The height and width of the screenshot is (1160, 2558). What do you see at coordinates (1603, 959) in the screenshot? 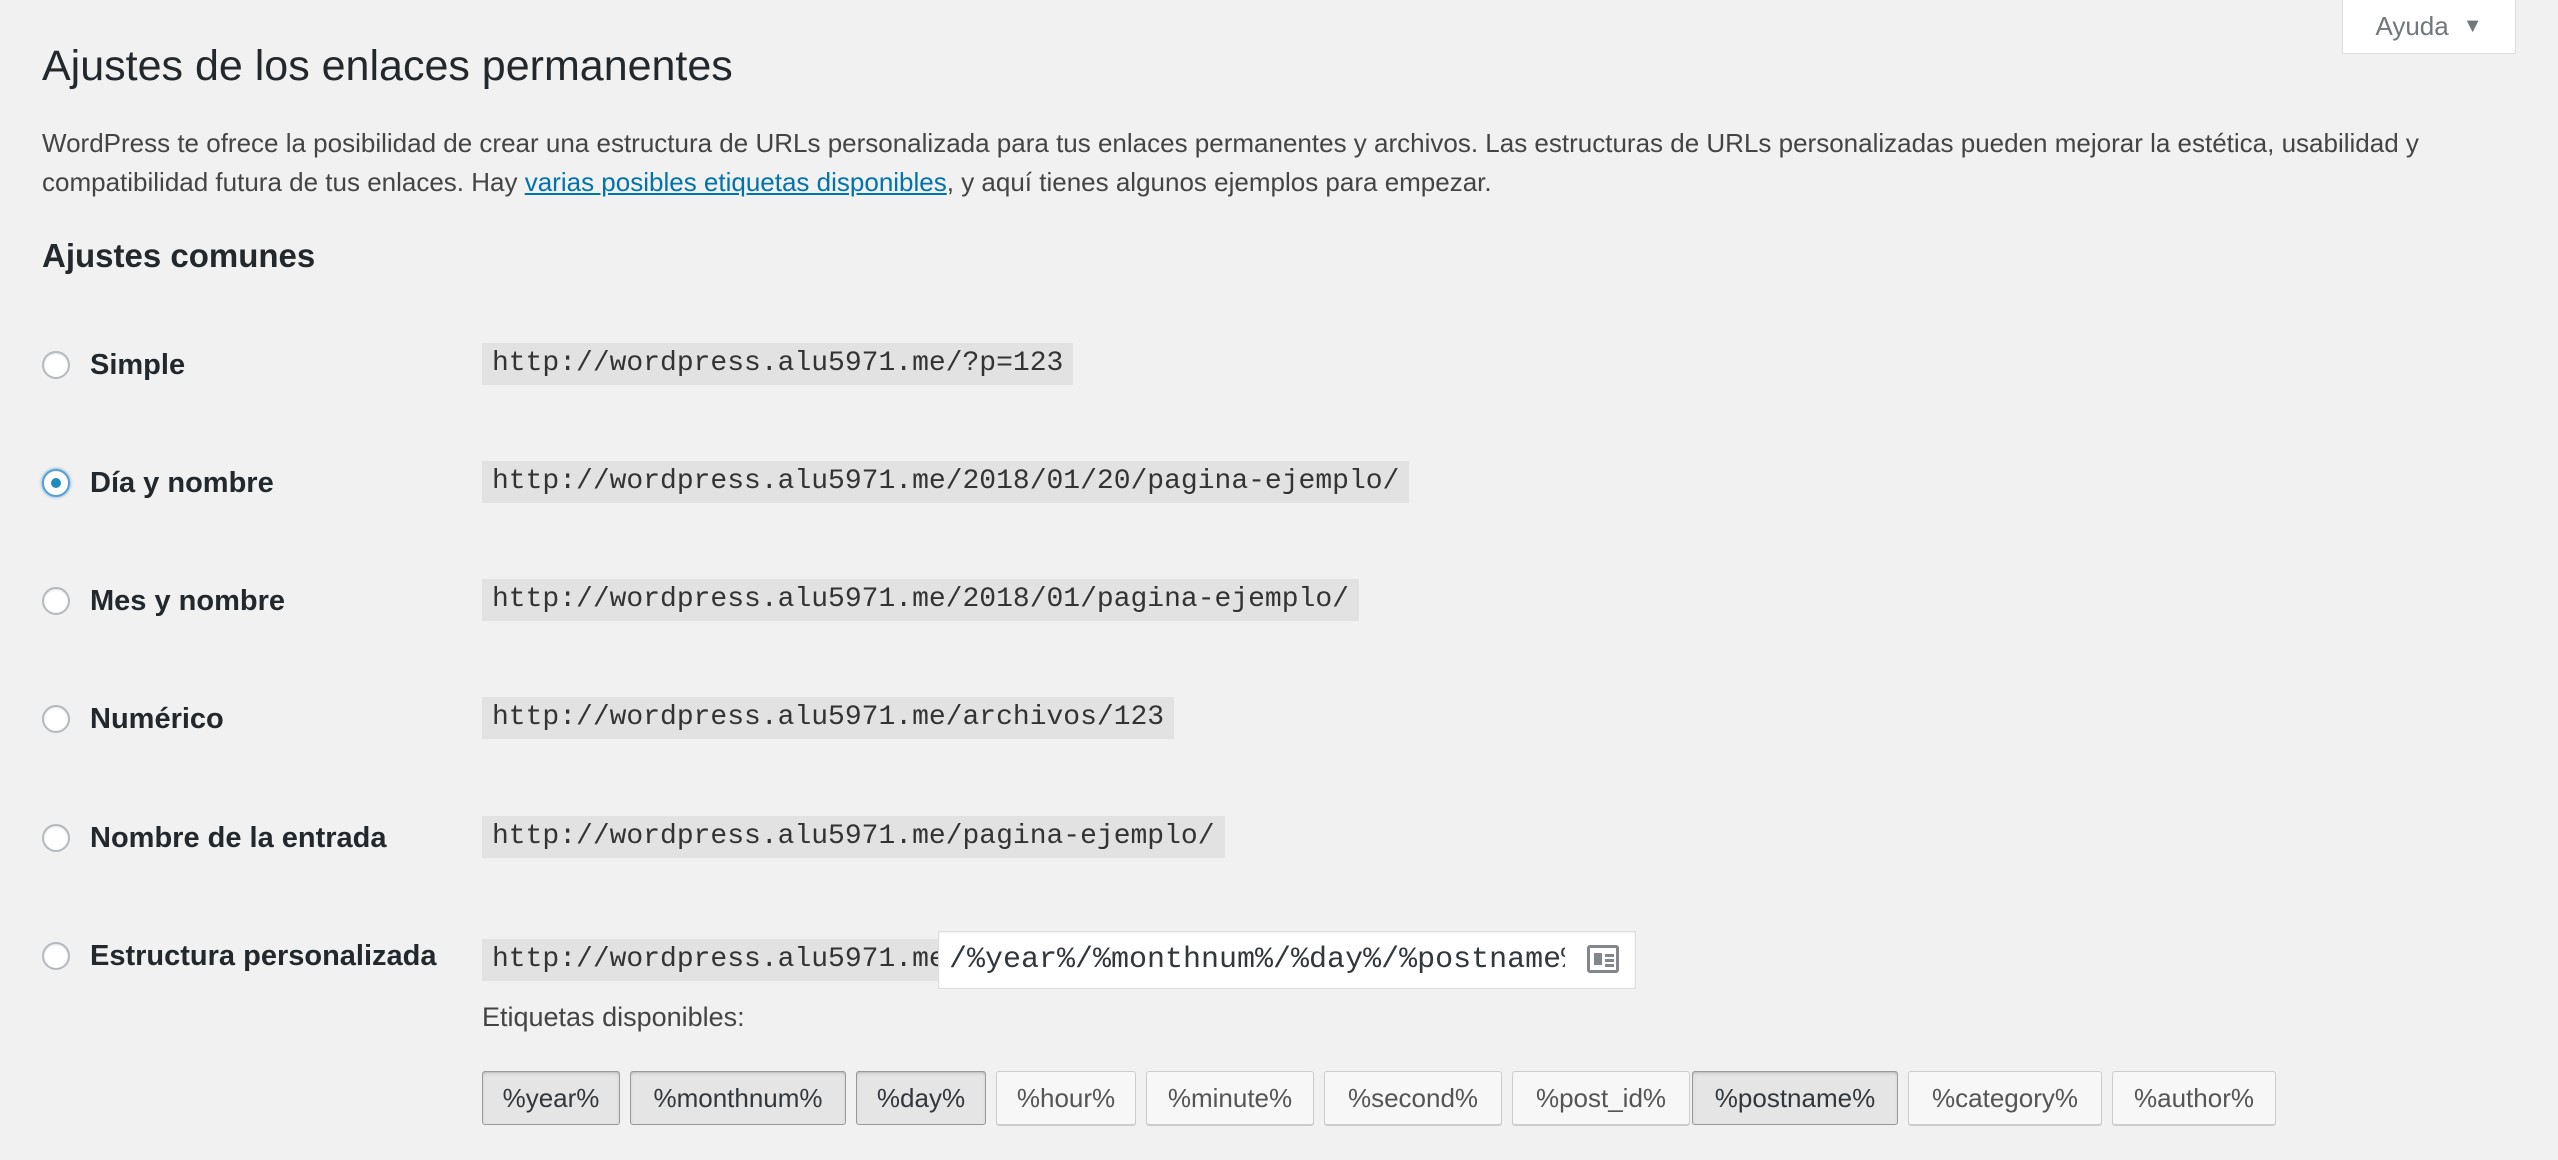
I see `tag-list-icon` at bounding box center [1603, 959].